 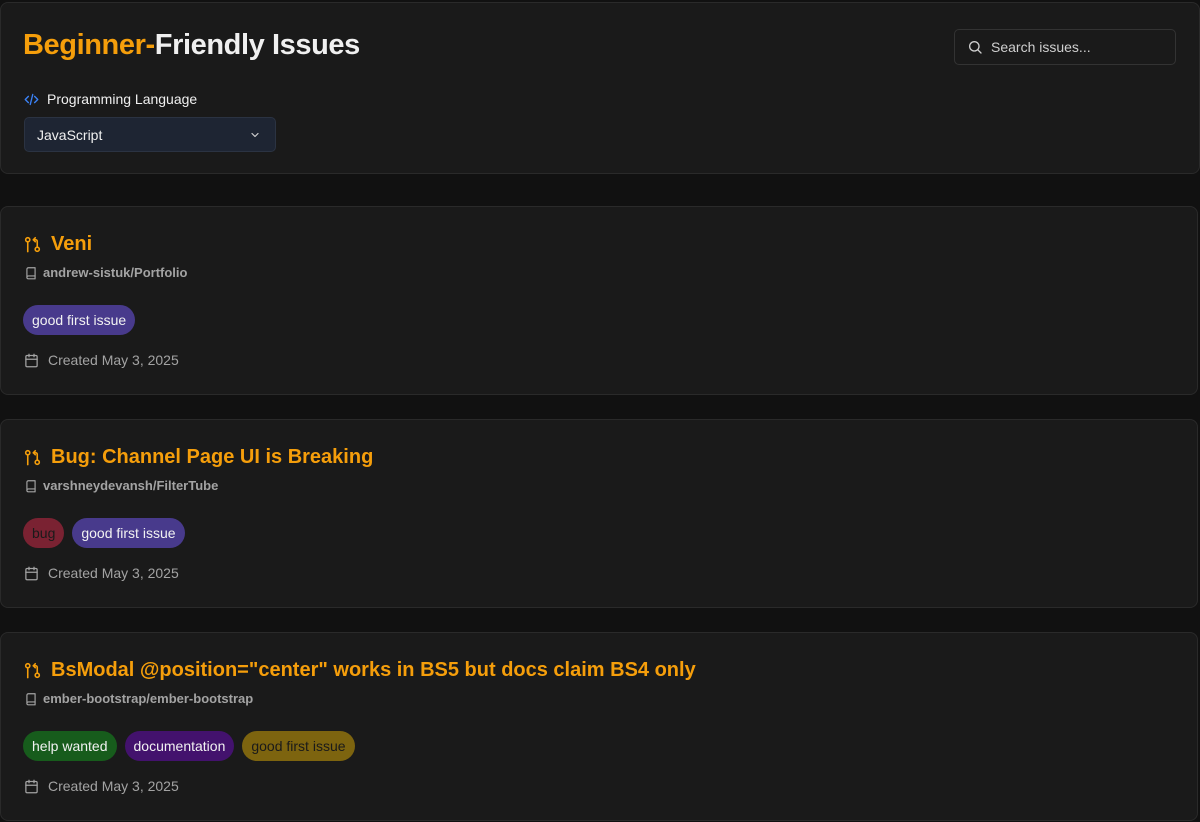 I want to click on language-filter-label: Programming Language, so click(x=110, y=99).